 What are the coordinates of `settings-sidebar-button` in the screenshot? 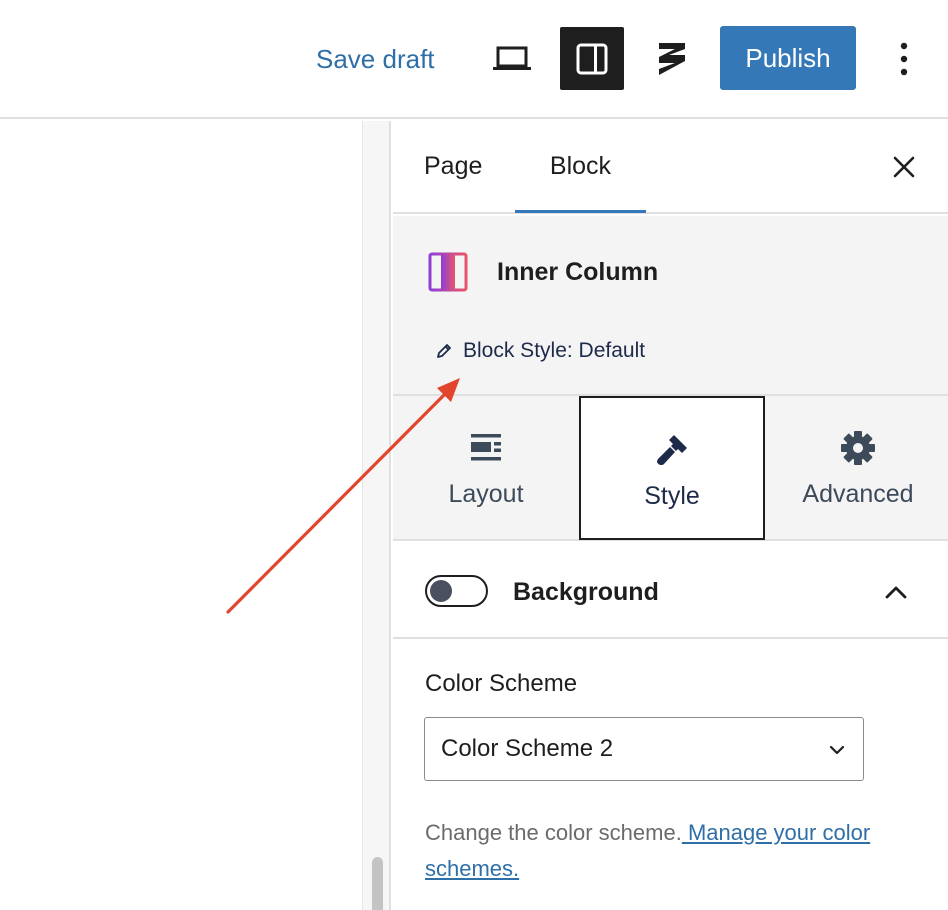 It's located at (592, 58).